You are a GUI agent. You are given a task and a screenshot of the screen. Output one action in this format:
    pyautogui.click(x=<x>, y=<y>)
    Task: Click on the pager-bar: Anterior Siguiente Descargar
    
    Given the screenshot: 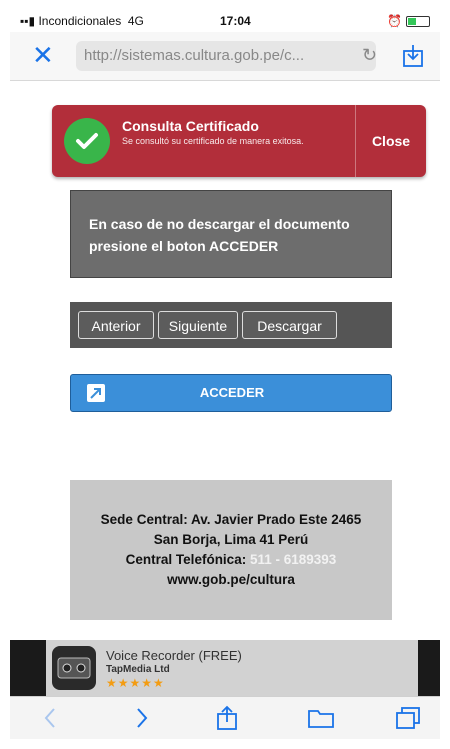 What is the action you would take?
    pyautogui.click(x=231, y=325)
    